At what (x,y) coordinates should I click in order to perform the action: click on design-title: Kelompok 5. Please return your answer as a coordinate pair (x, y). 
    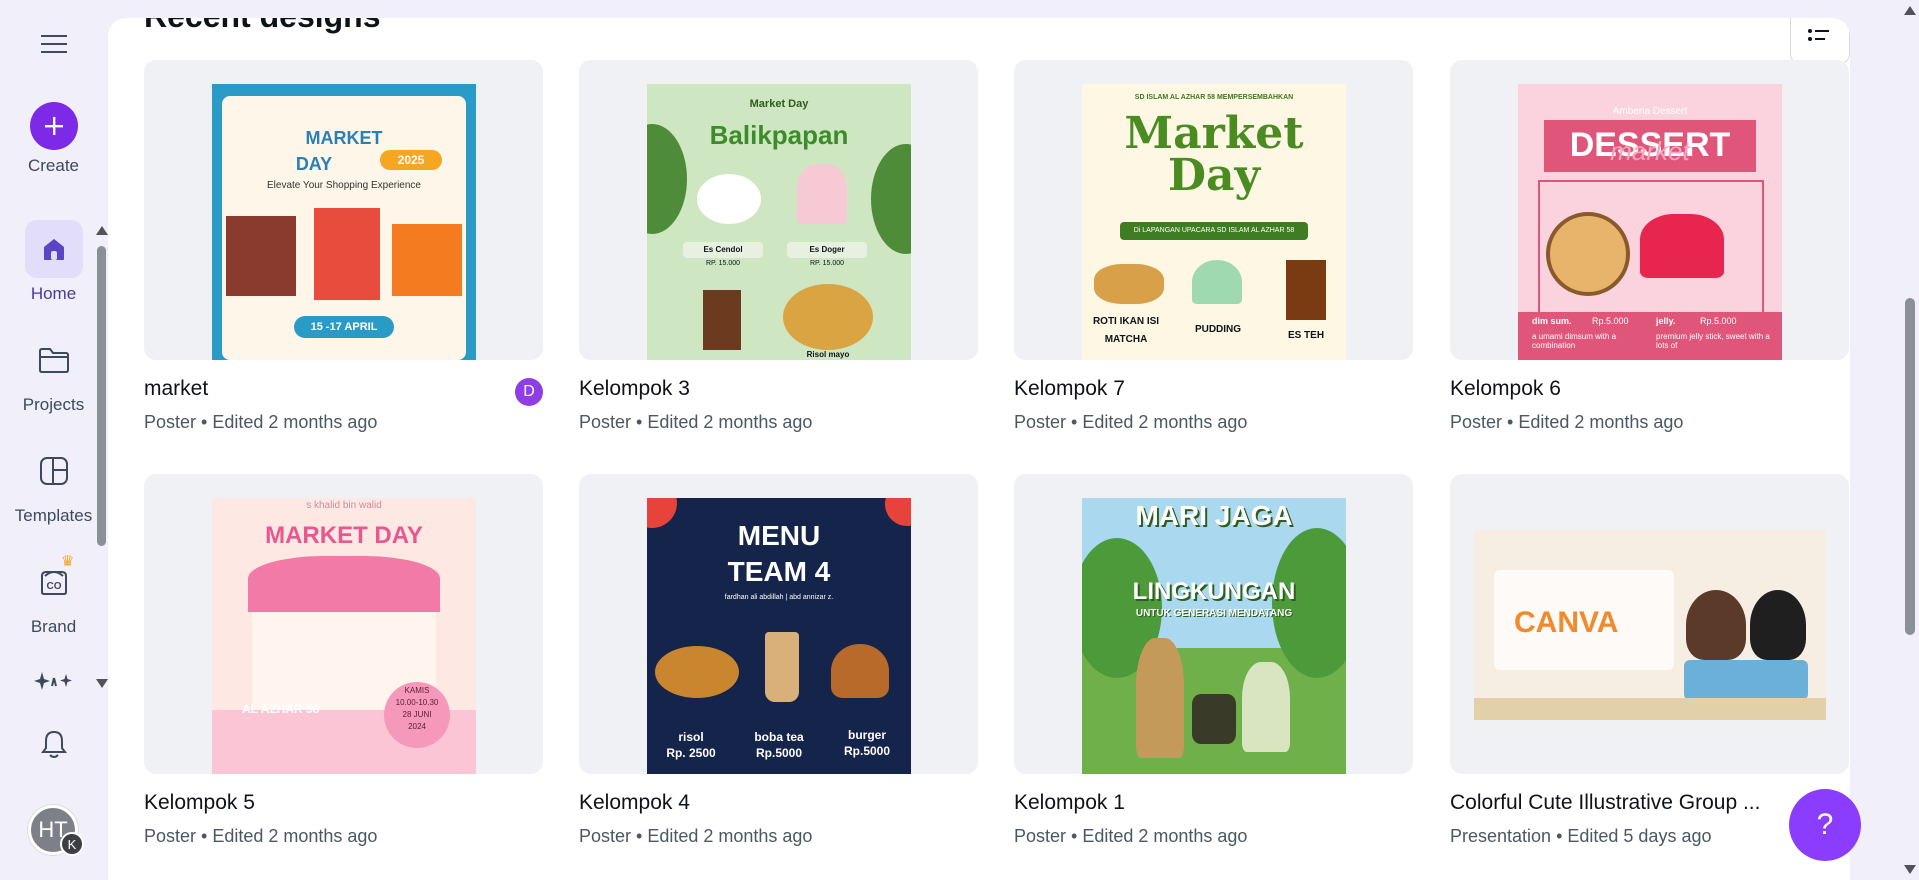
    Looking at the image, I should click on (324, 804).